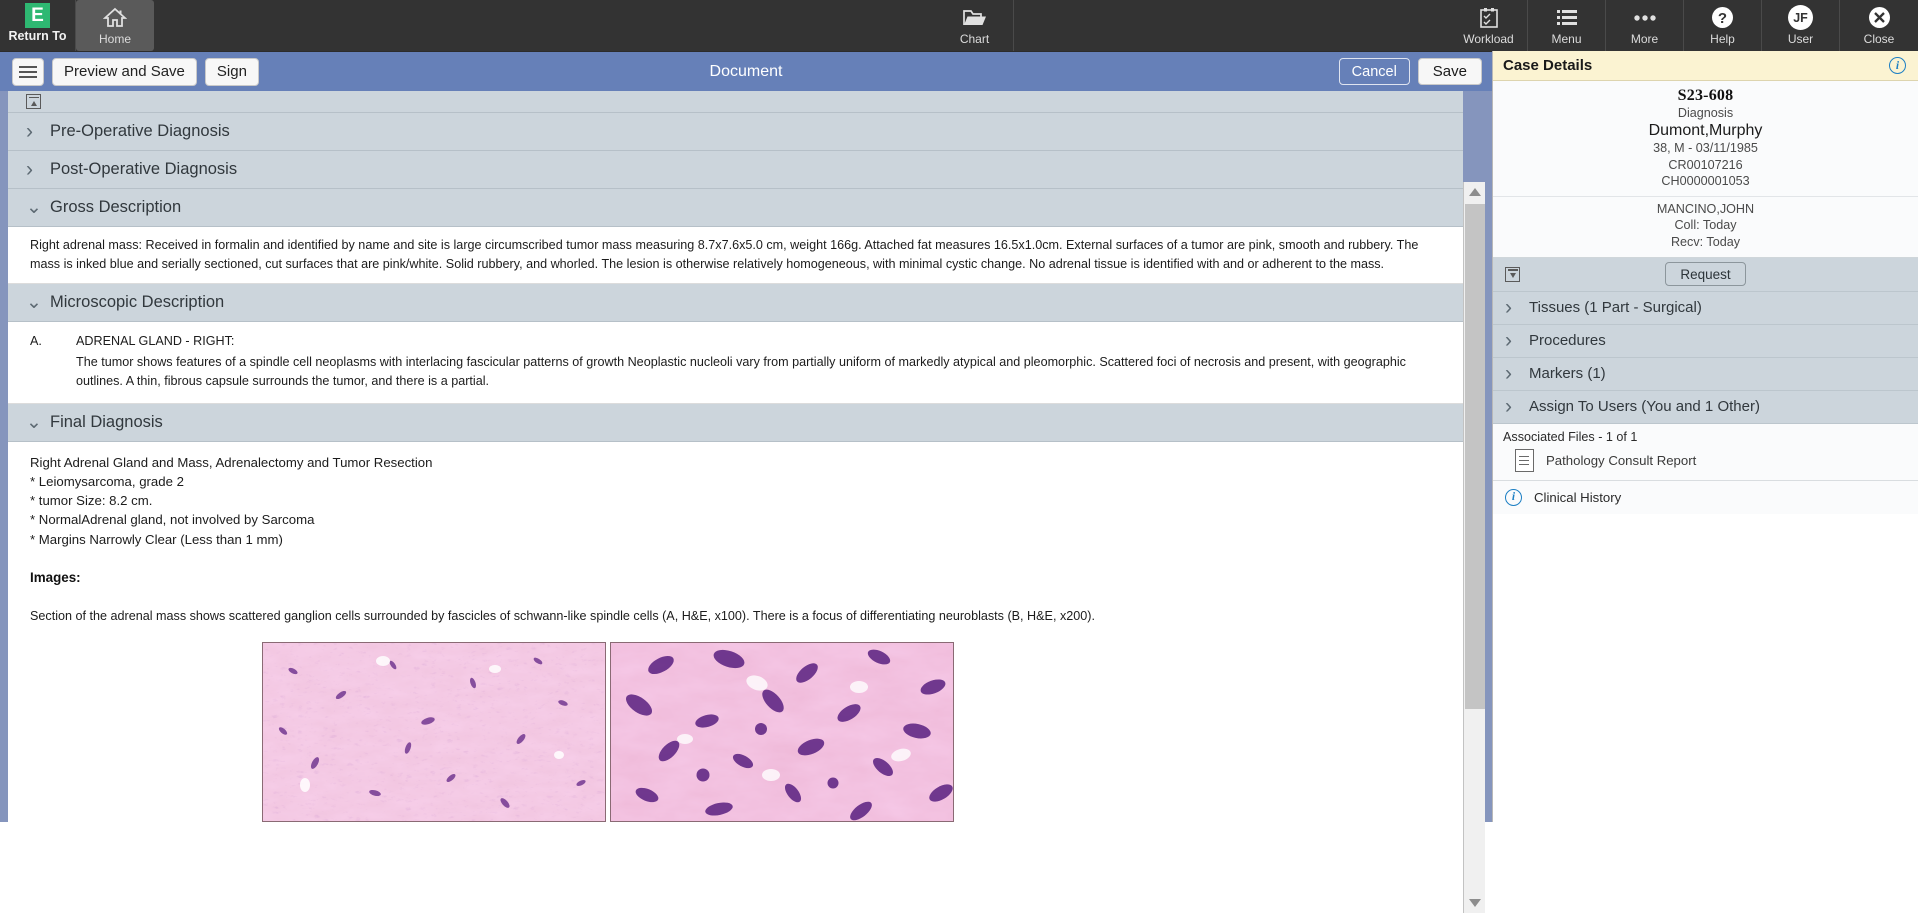  I want to click on sign-button: Sign, so click(231, 71).